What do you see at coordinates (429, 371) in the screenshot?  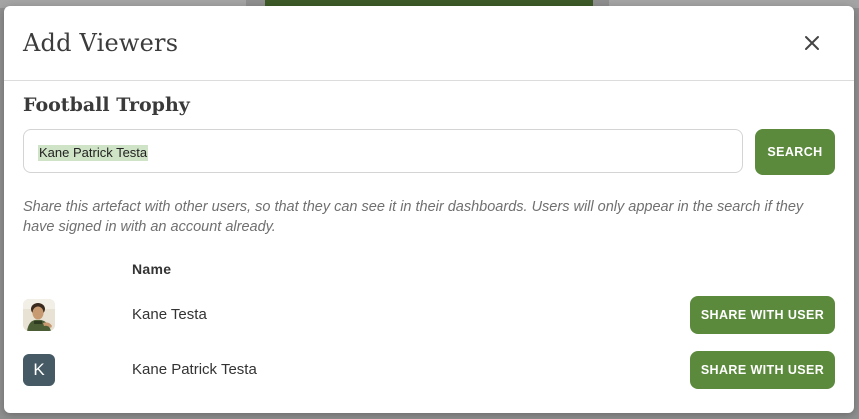 I see `user-row: K Kane Patrick Testa SHARE WITH USER` at bounding box center [429, 371].